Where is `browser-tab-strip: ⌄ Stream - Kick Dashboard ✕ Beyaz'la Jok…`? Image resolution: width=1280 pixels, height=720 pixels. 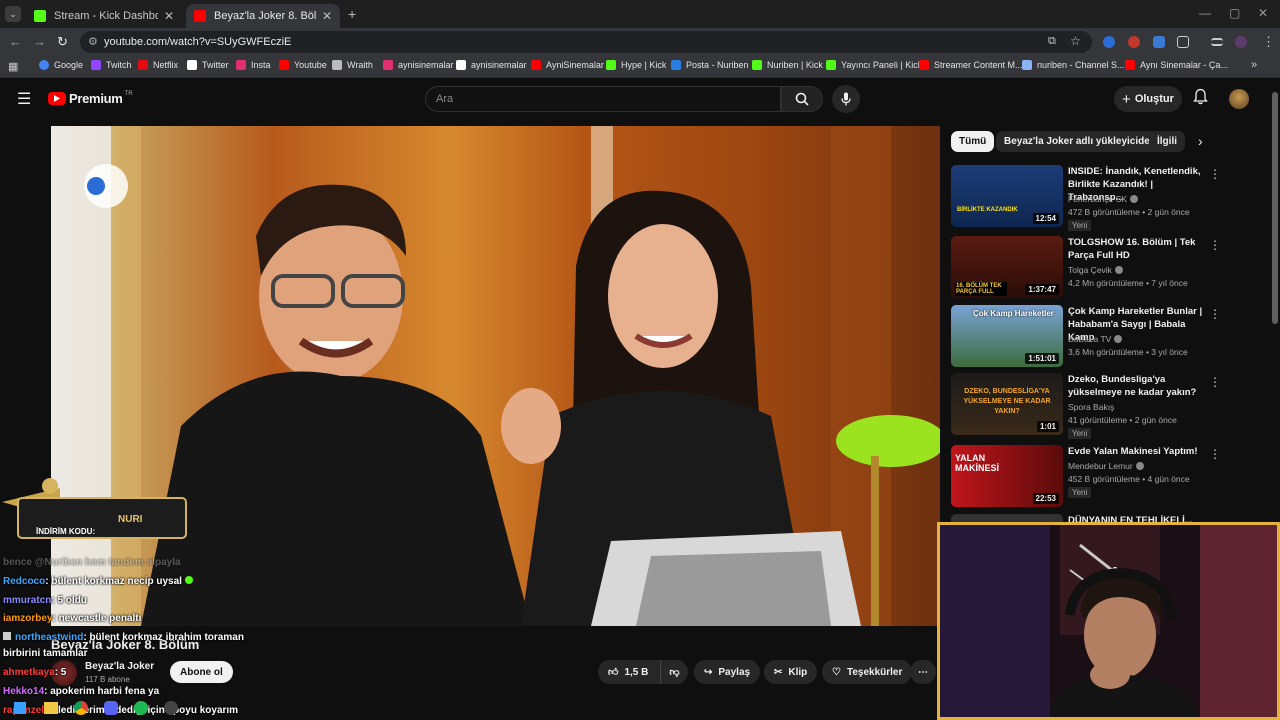
browser-tab-strip: ⌄ Stream - Kick Dashboard ✕ Beyaz'la Jok… is located at coordinates (640, 14).